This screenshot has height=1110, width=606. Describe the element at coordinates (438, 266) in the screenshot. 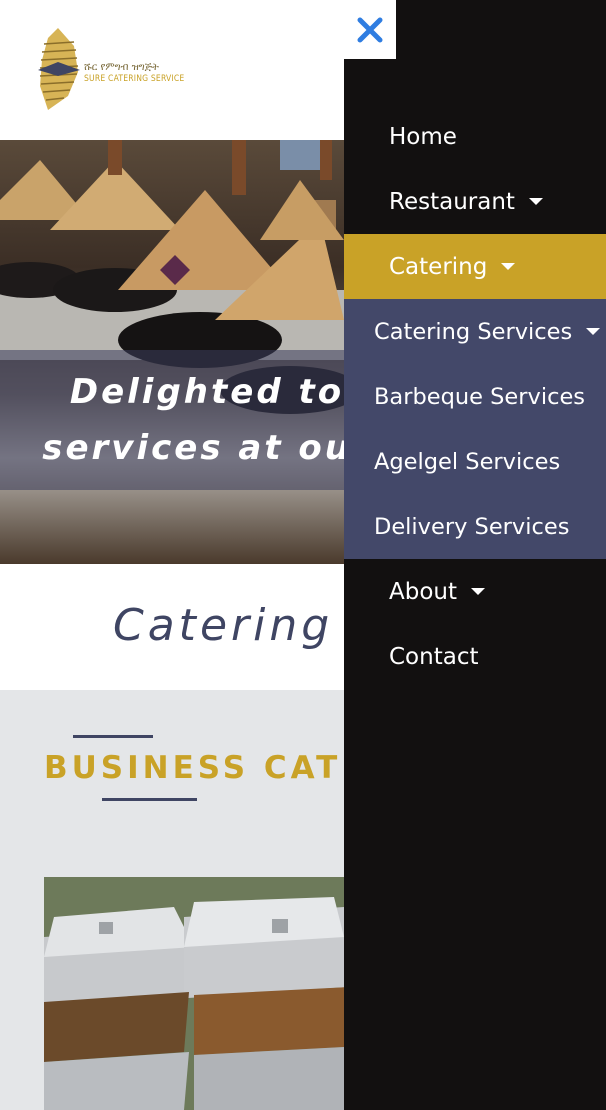

I see `menu-item-label: Catering` at that location.